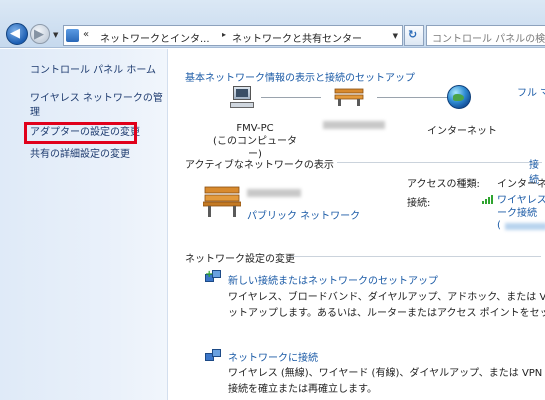 The width and height of the screenshot is (545, 400). What do you see at coordinates (274, 193) in the screenshot?
I see `active-network-name-redacted` at bounding box center [274, 193].